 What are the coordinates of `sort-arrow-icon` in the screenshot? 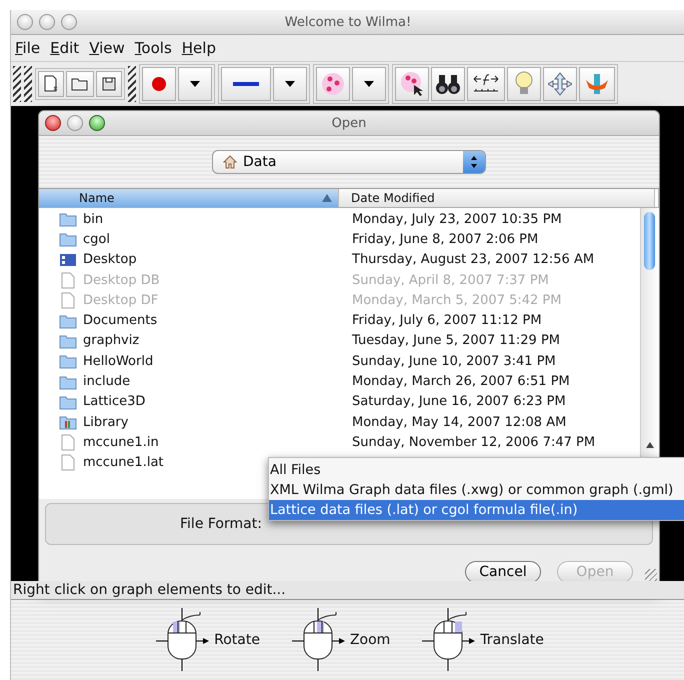 It's located at (327, 198).